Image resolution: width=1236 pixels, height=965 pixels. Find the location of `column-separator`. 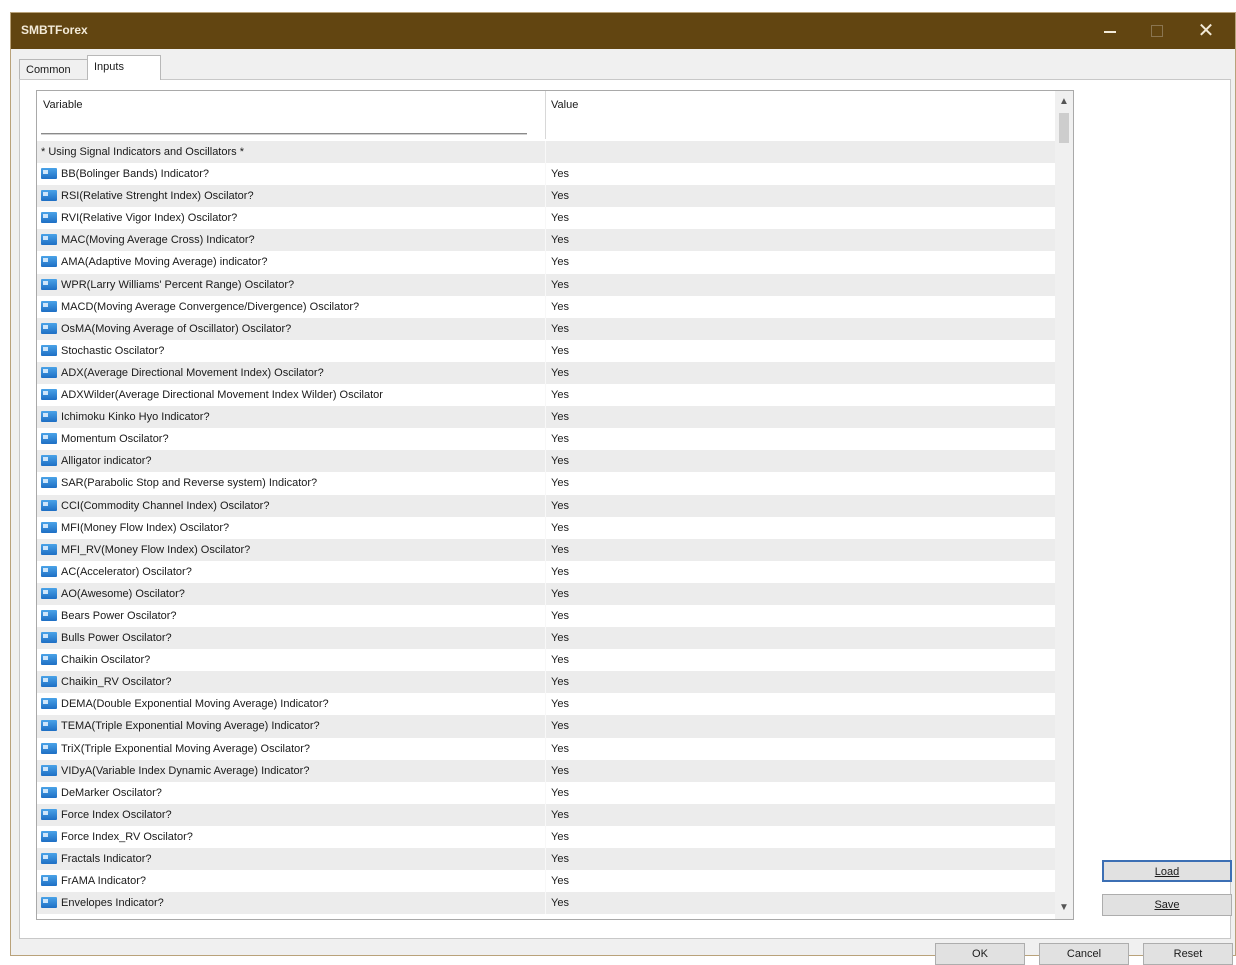

column-separator is located at coordinates (545, 115).